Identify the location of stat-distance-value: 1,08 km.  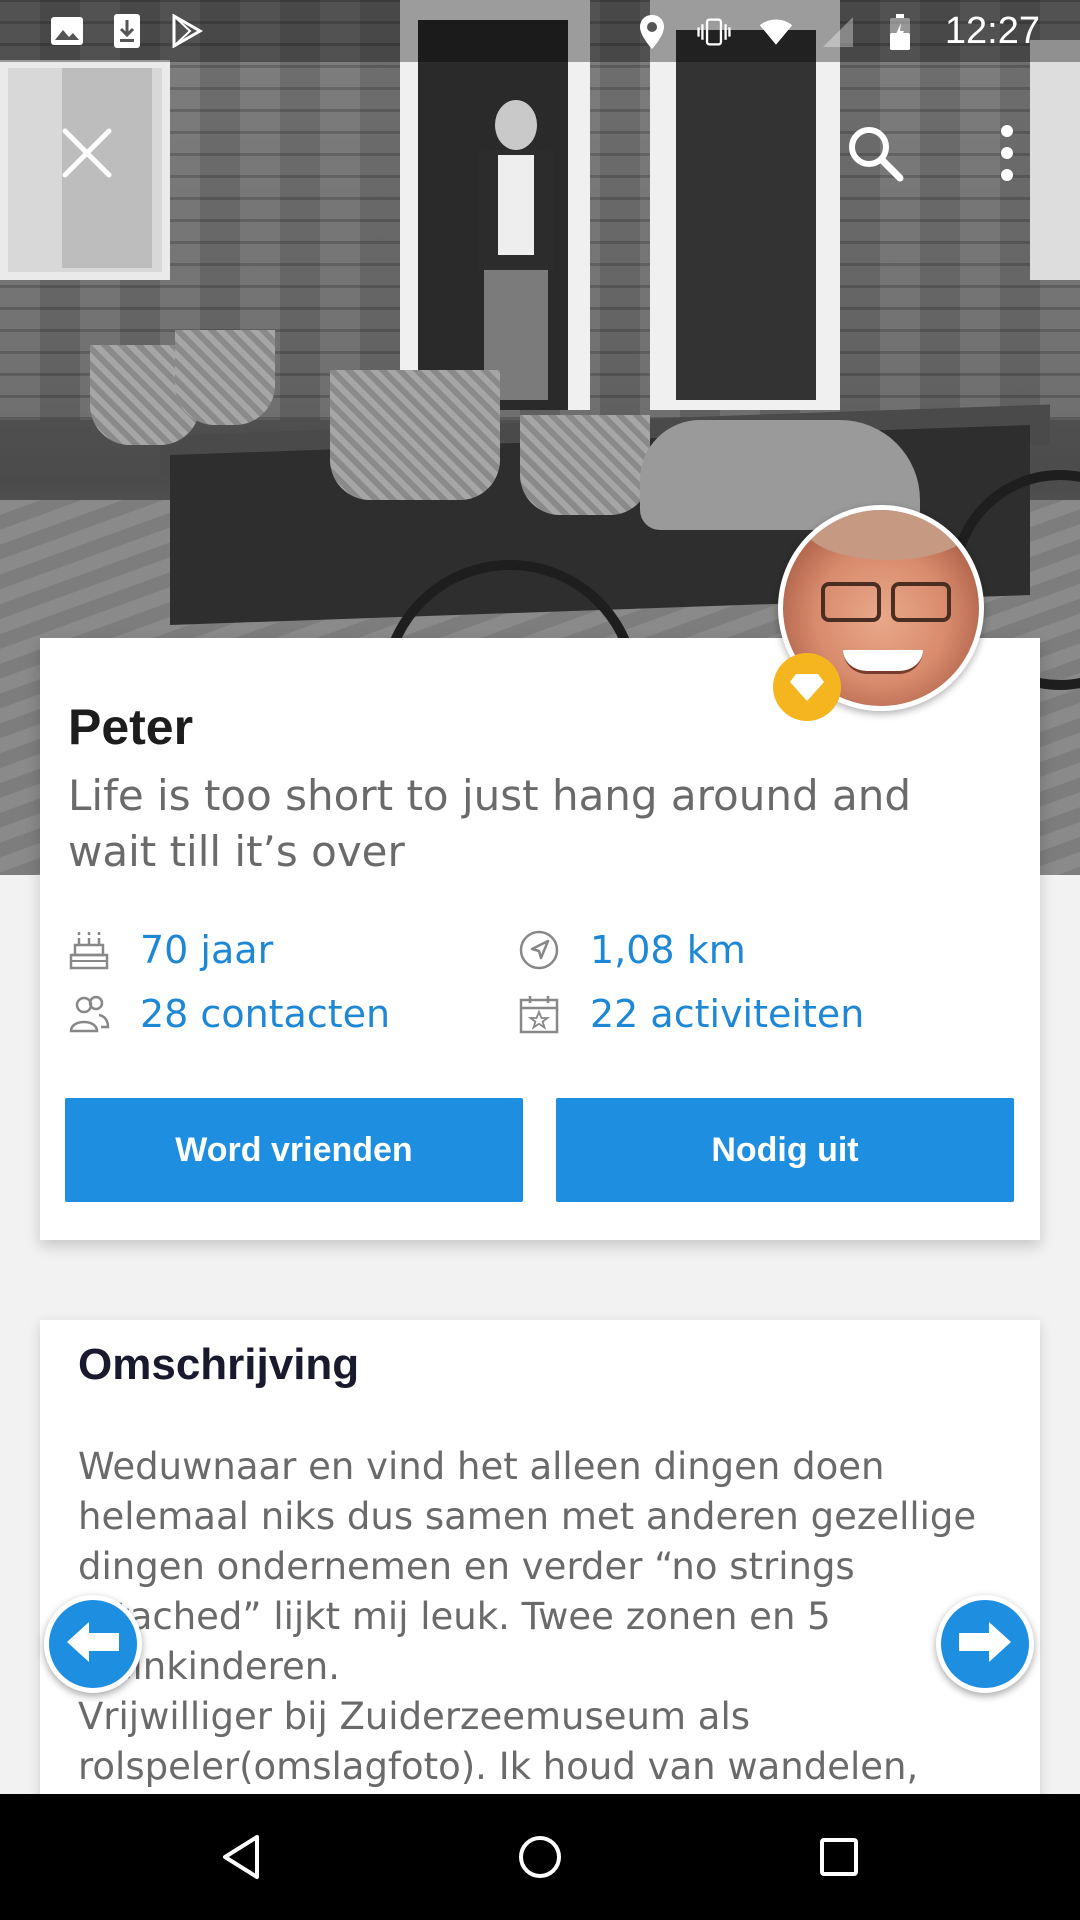
(668, 950).